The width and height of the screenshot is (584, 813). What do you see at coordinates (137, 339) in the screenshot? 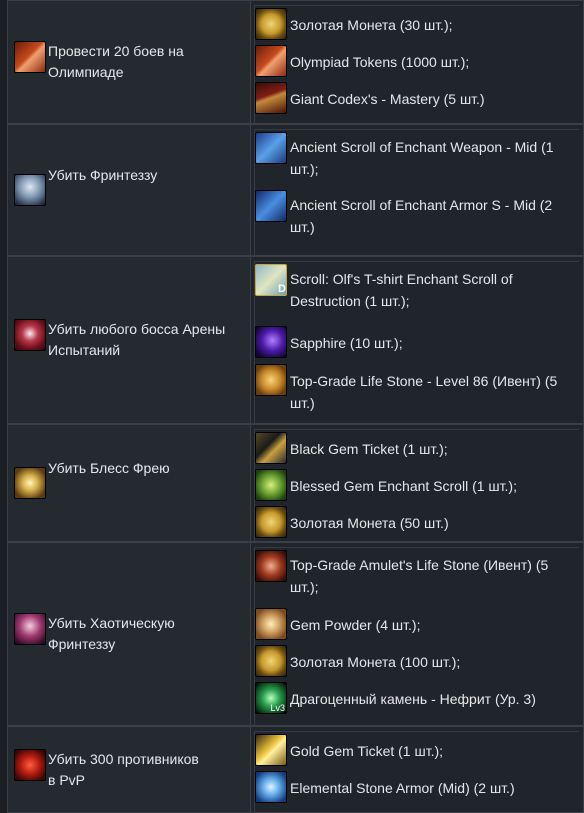
I see `task-label: Убить любого босса Арены Испытаний` at bounding box center [137, 339].